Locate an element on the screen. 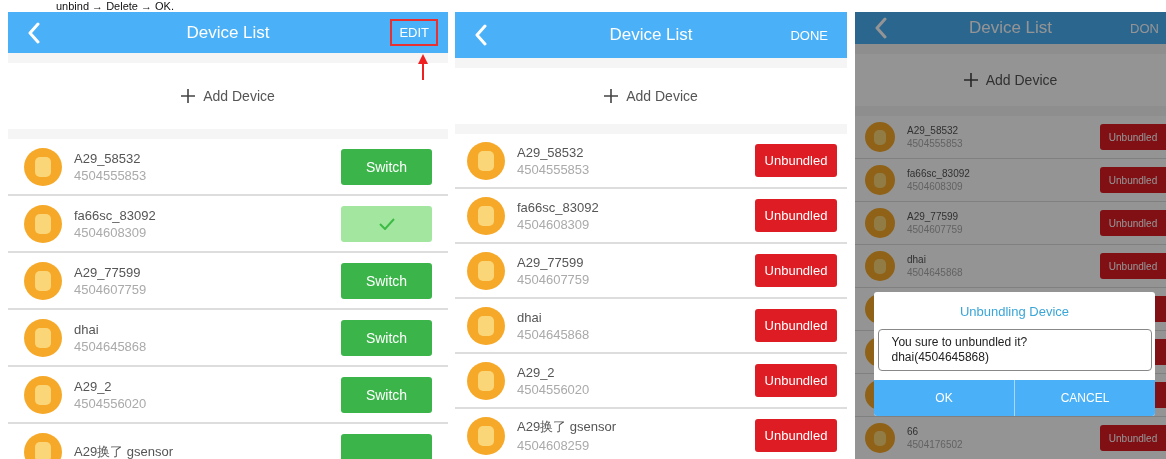 The image size is (1166, 459). arrow-icon is located at coordinates (423, 67).